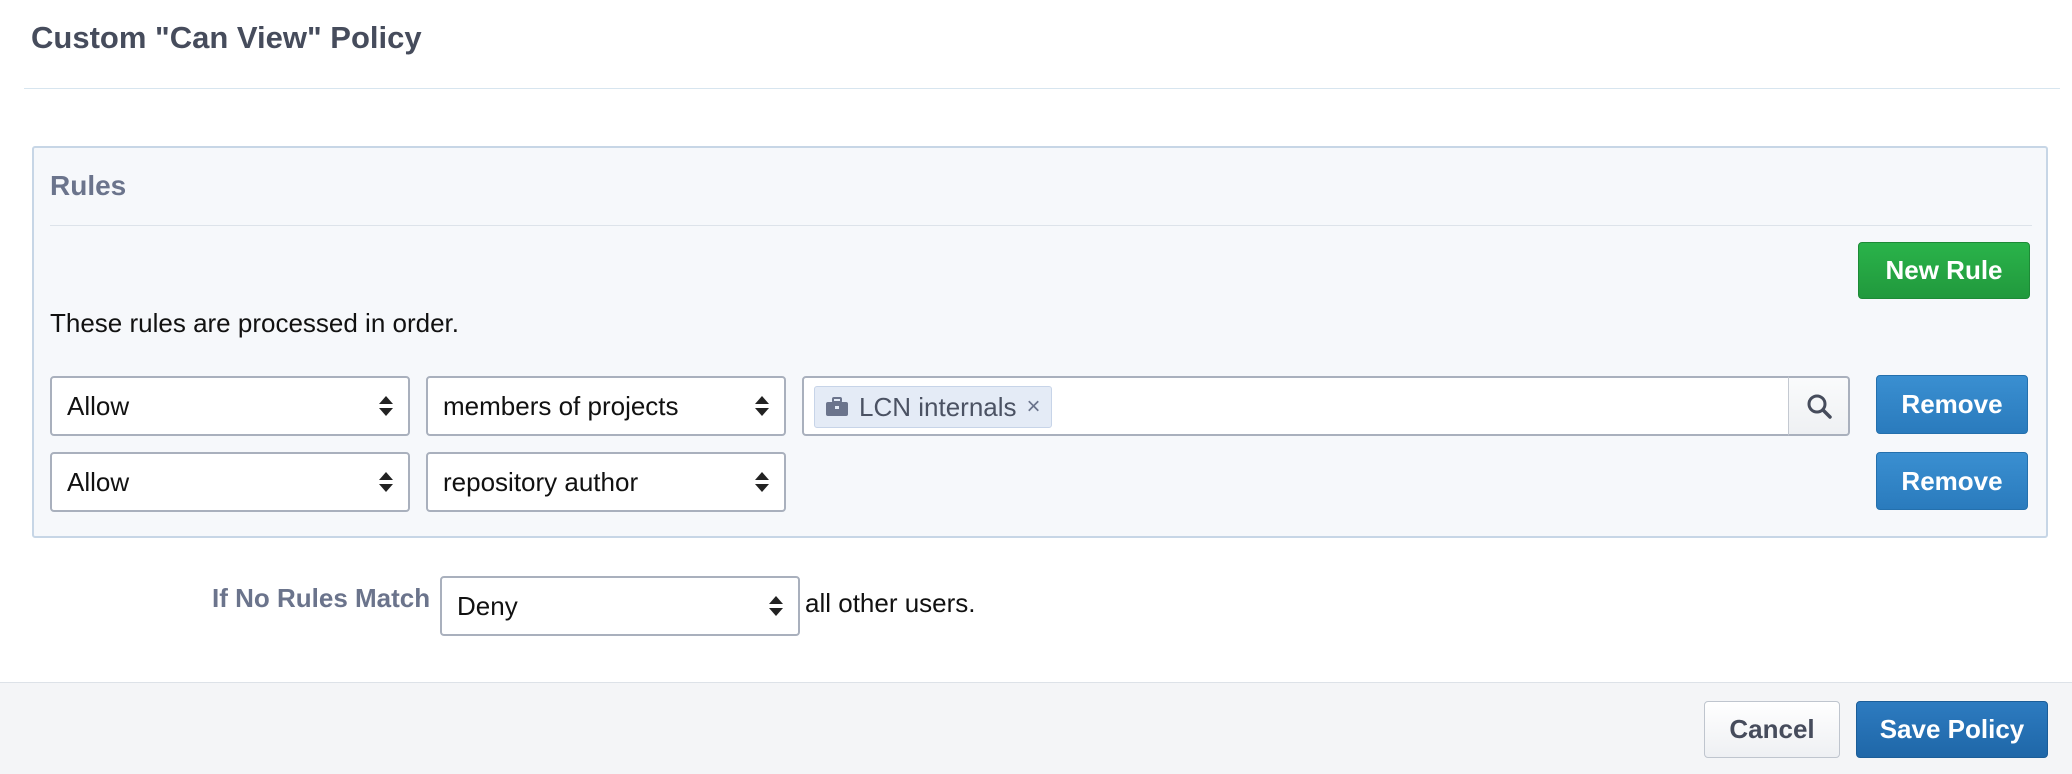 The image size is (2072, 774). Describe the element at coordinates (88, 185) in the screenshot. I see `rules-heading: Rules` at that location.